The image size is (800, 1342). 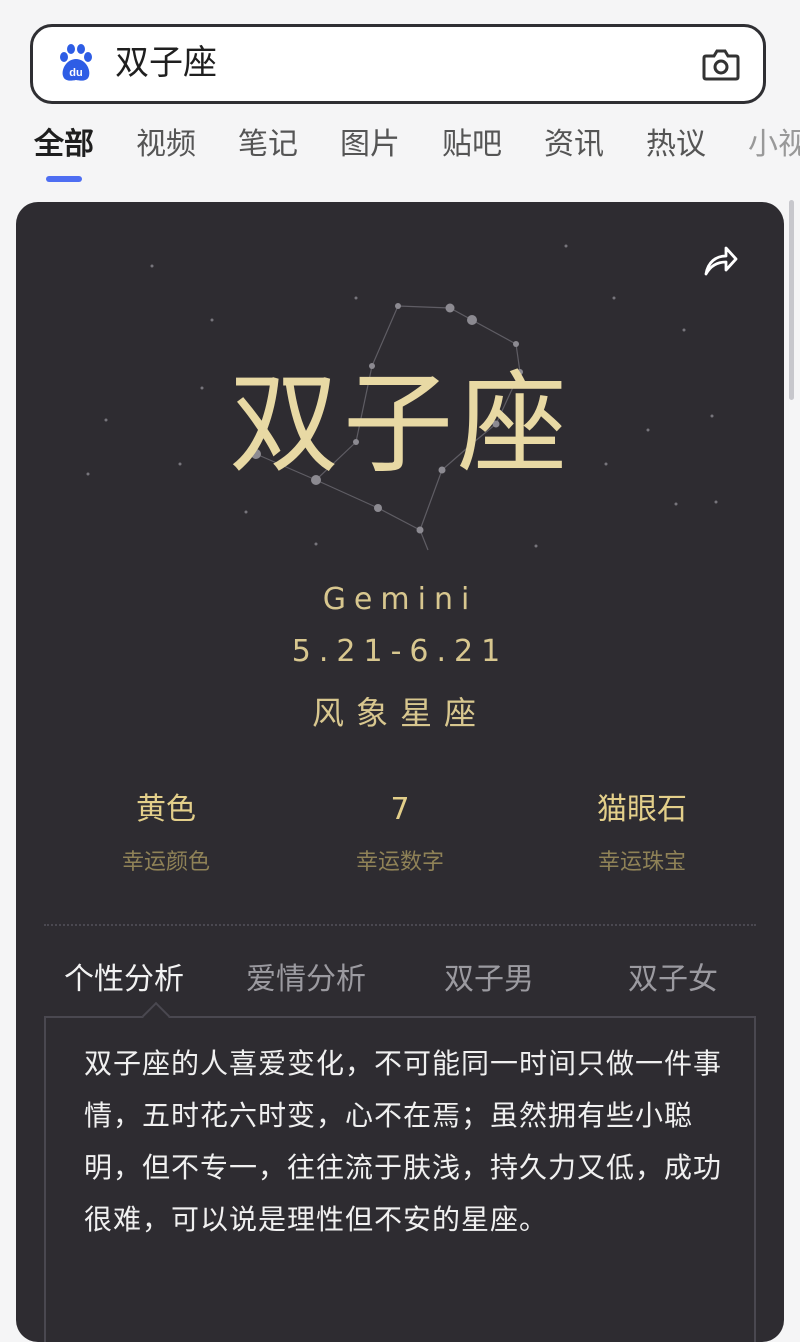 What do you see at coordinates (165, 862) in the screenshot?
I see `lucky-color-label: 幸运颜色` at bounding box center [165, 862].